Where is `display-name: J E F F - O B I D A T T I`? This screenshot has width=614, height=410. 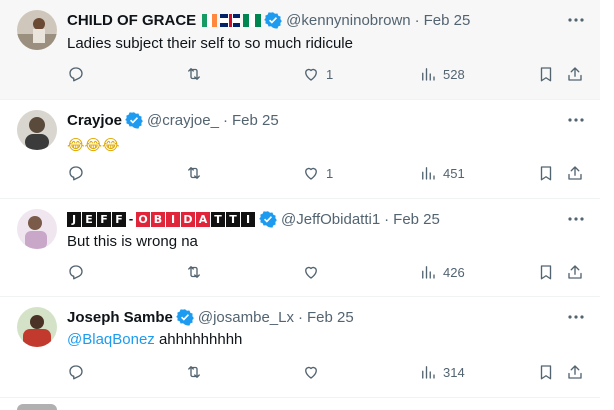
display-name: J E F F - O B I D A T T I is located at coordinates (161, 219).